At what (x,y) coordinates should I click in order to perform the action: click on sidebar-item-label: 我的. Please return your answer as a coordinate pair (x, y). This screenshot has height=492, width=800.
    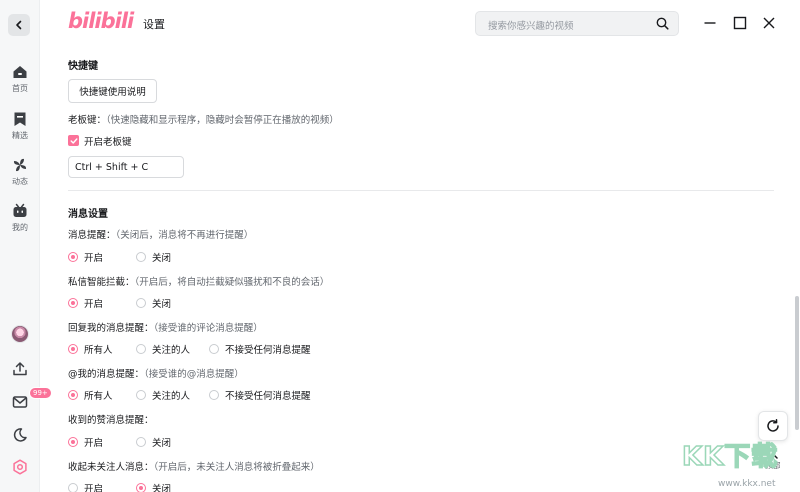
    Looking at the image, I should click on (20, 227).